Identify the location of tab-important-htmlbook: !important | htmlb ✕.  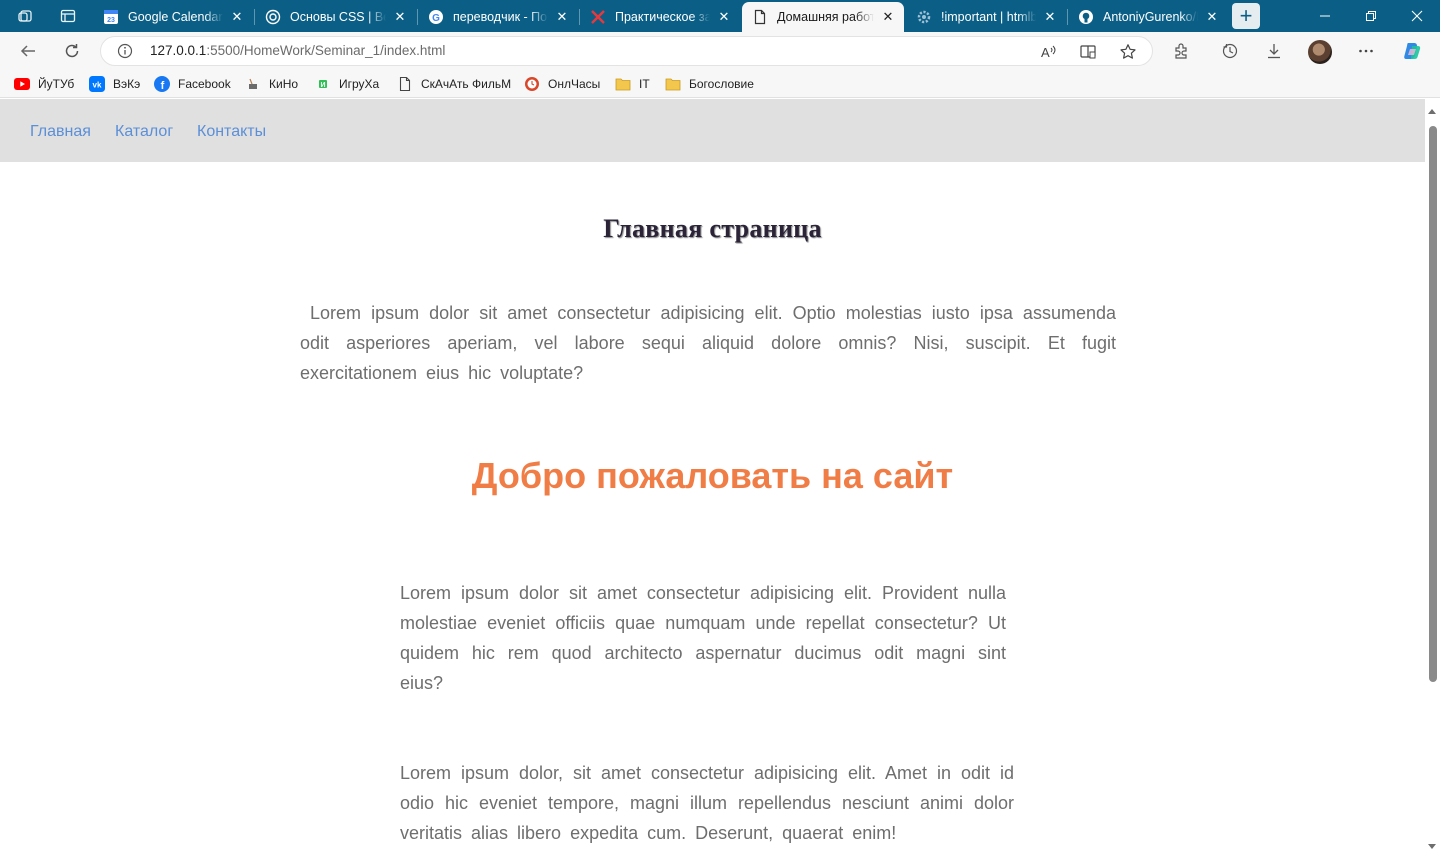
(986, 17).